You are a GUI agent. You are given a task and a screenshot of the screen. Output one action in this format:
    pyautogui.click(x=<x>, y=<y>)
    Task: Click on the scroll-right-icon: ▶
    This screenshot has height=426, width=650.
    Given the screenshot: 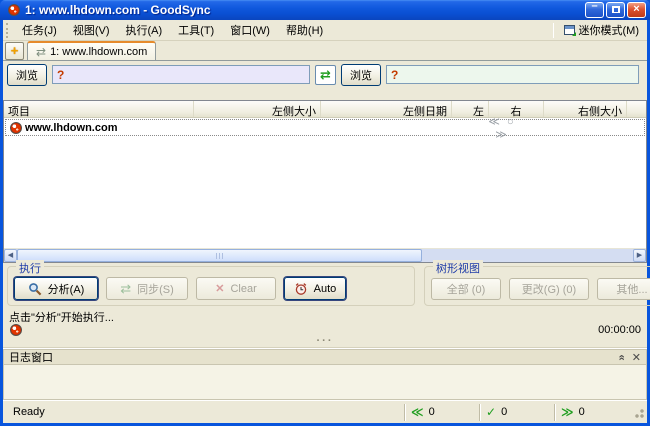 What is the action you would take?
    pyautogui.click(x=639, y=255)
    